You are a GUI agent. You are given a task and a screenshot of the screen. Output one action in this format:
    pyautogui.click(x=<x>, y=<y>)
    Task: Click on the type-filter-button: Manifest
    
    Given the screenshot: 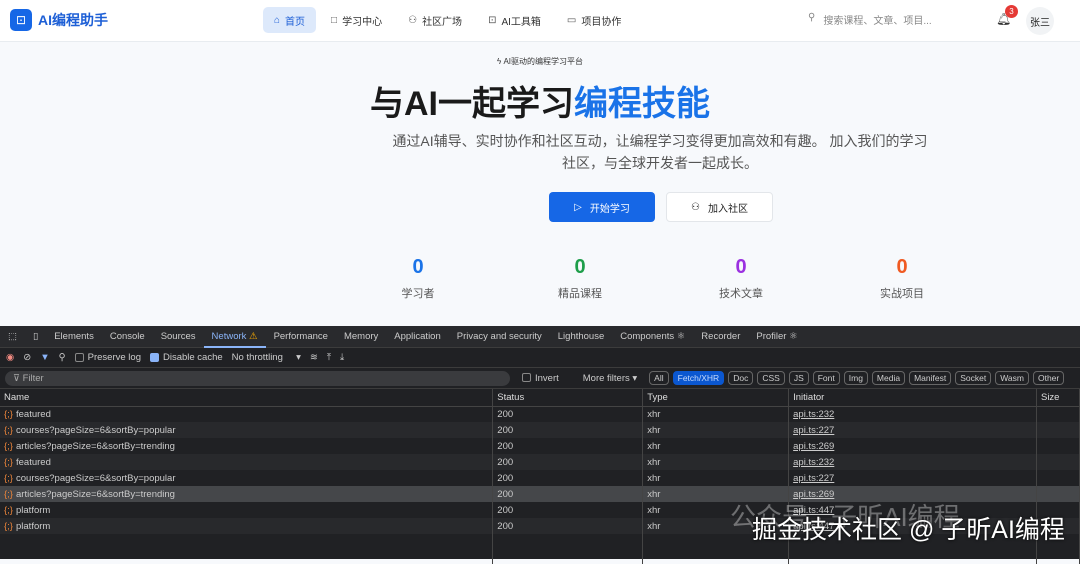 What is the action you would take?
    pyautogui.click(x=930, y=378)
    